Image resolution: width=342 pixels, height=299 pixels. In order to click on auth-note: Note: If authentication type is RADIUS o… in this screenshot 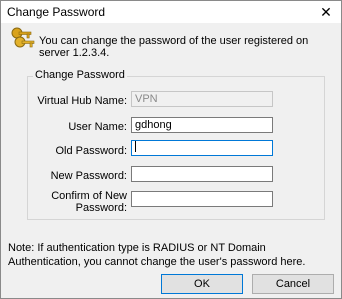, I will do `click(157, 255)`.